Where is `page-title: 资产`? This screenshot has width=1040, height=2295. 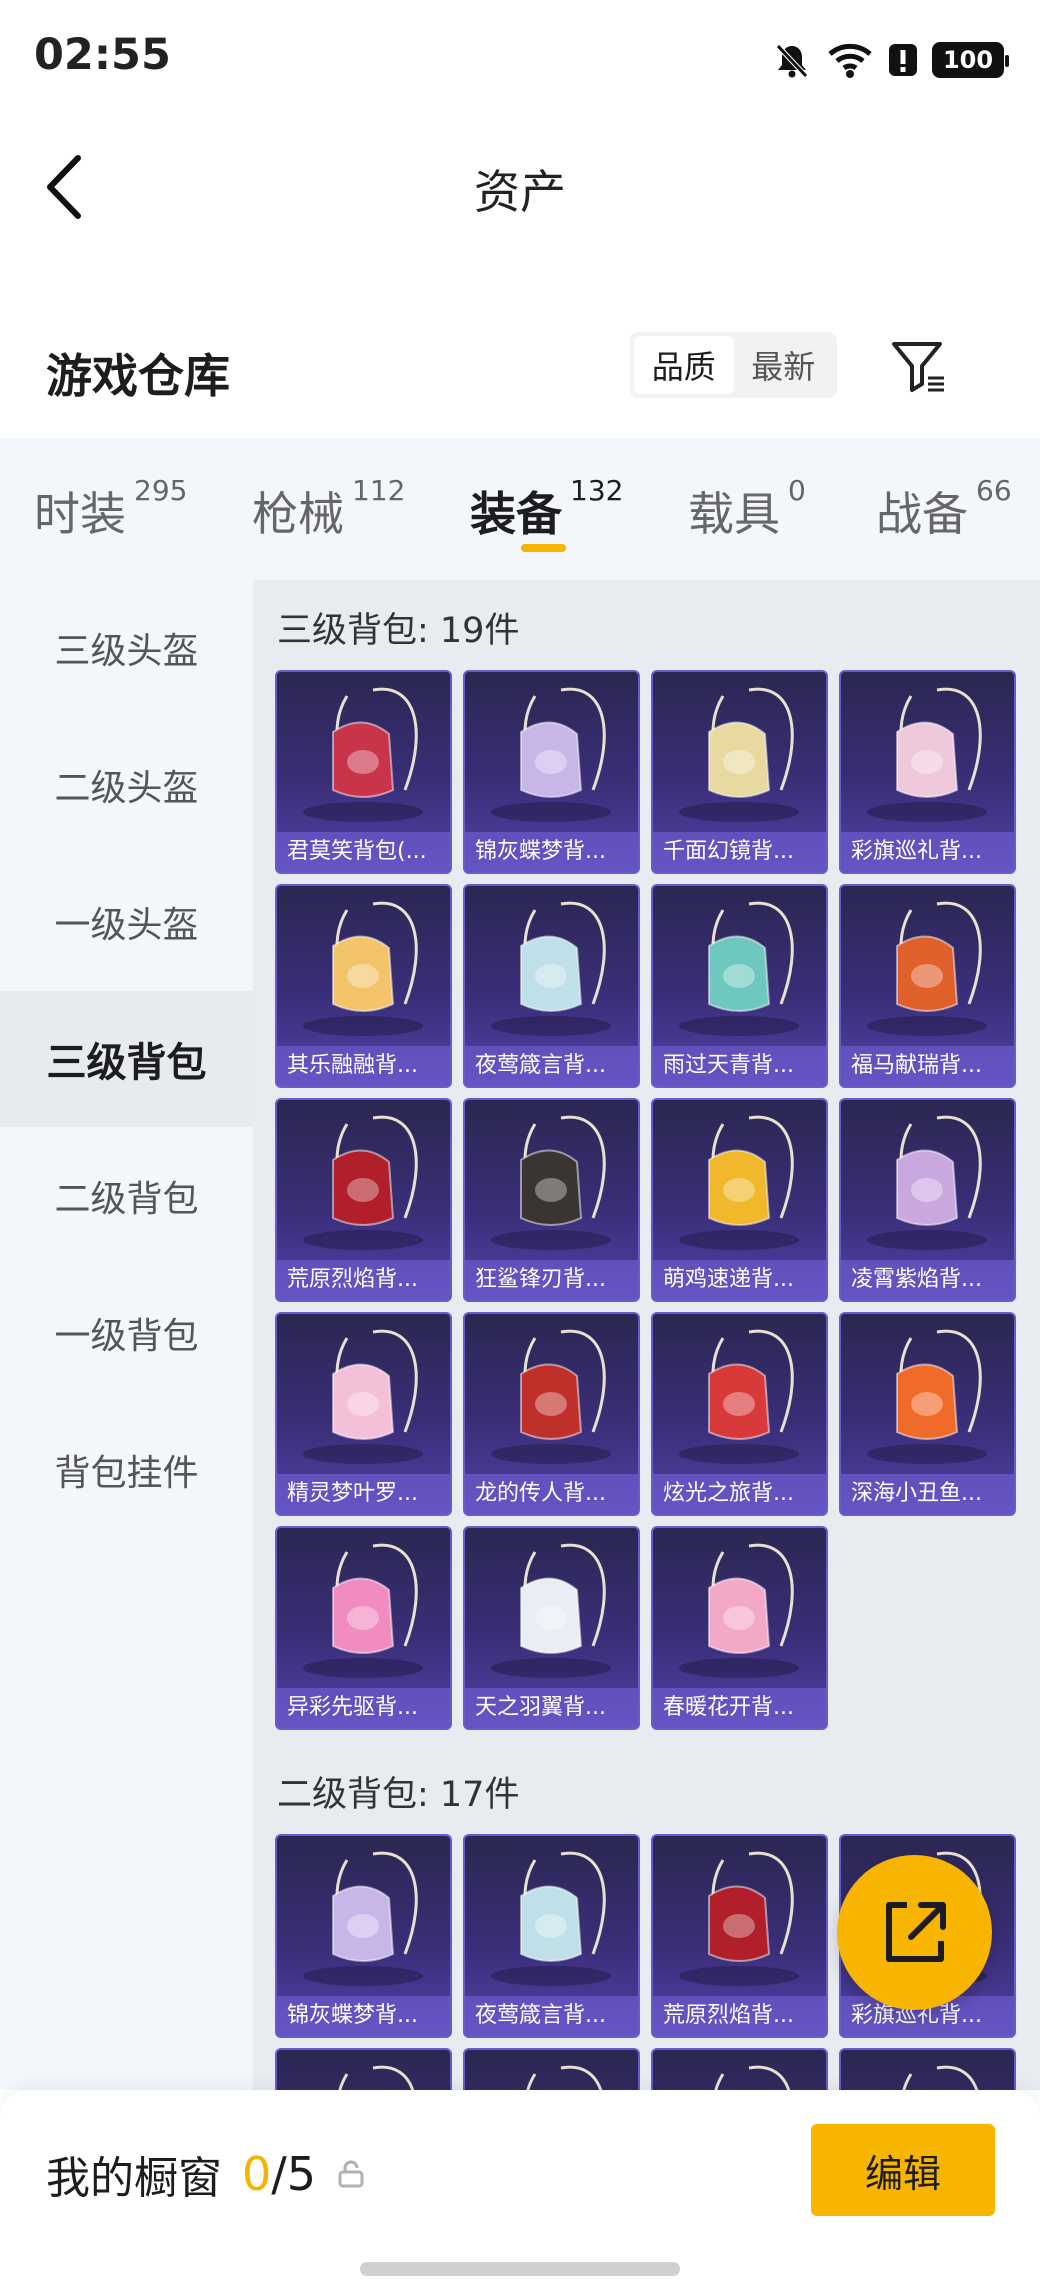 page-title: 资产 is located at coordinates (520, 192).